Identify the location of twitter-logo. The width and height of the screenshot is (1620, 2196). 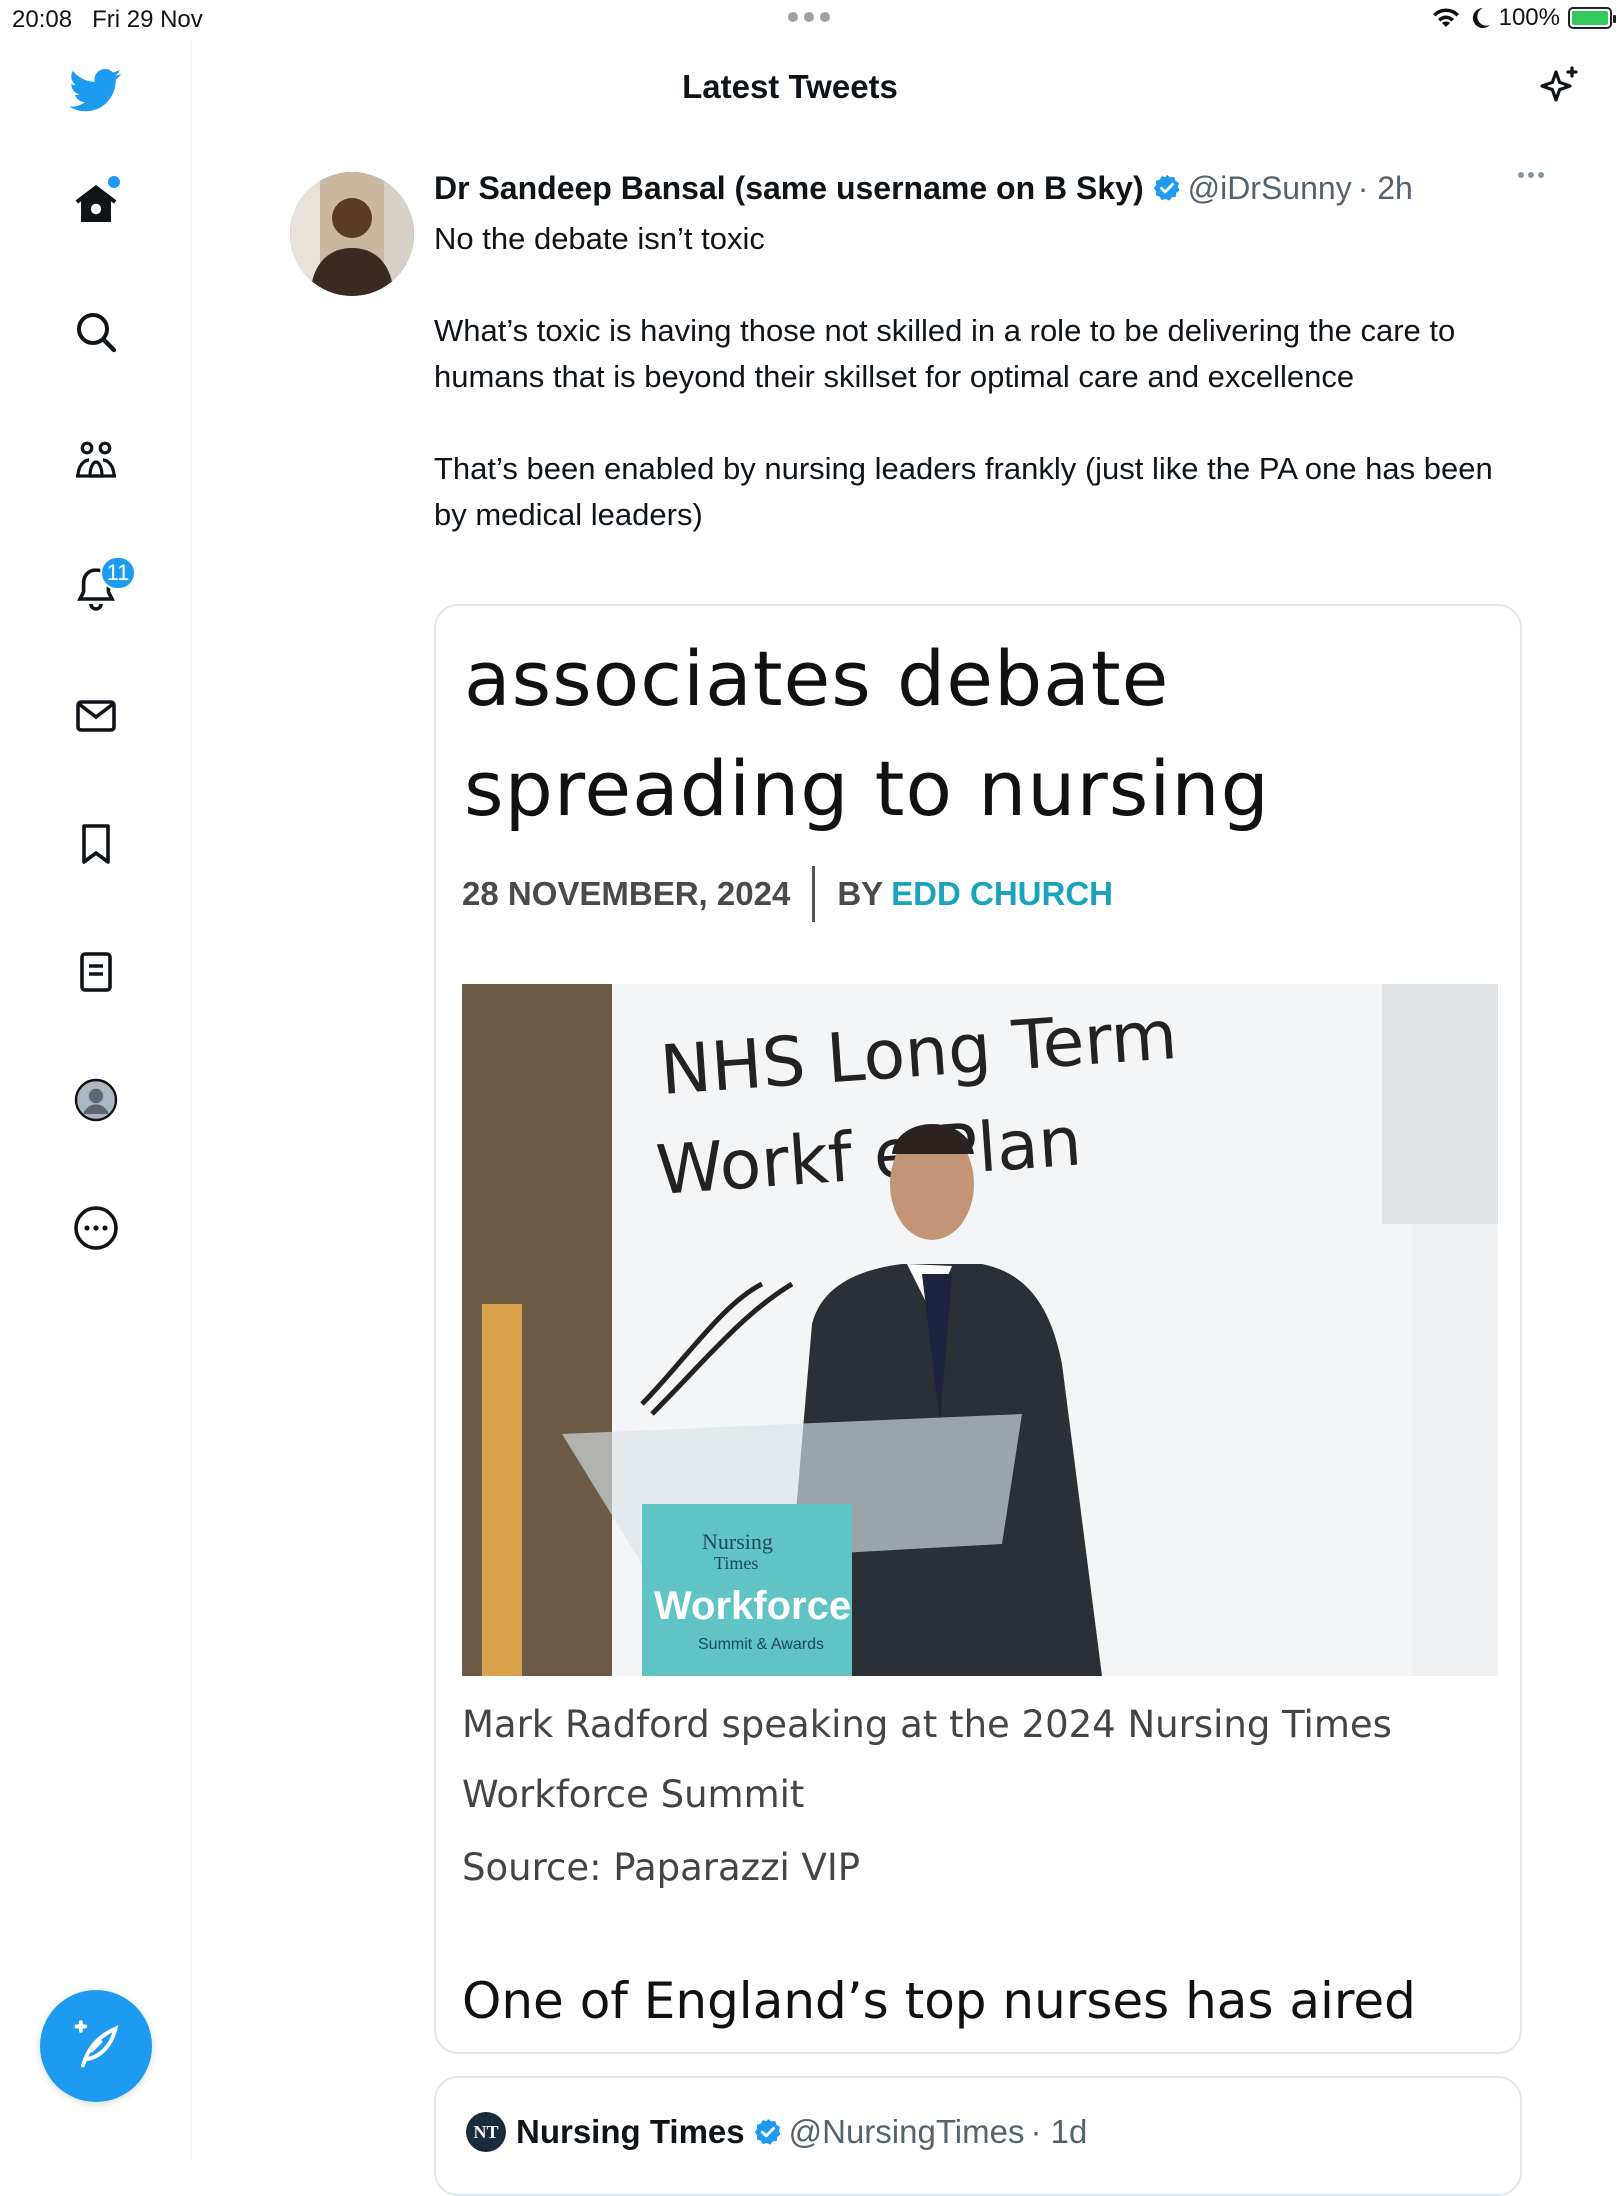
(96, 90).